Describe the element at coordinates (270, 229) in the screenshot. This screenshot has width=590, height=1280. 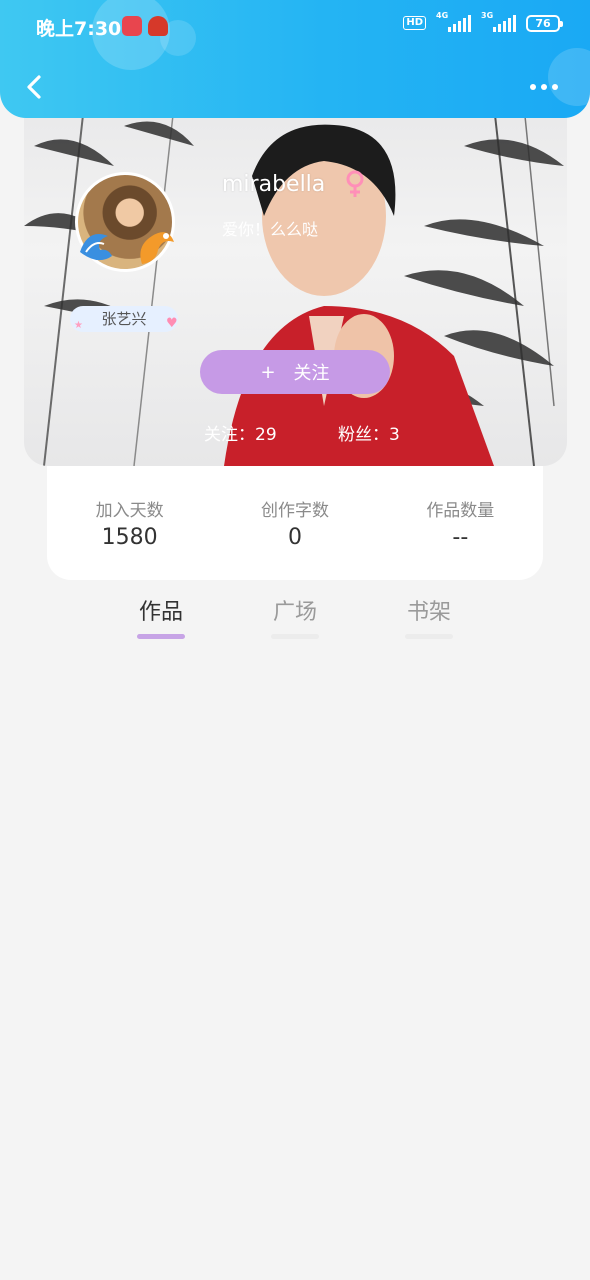
I see `user-signature: 爱你！么么哒` at that location.